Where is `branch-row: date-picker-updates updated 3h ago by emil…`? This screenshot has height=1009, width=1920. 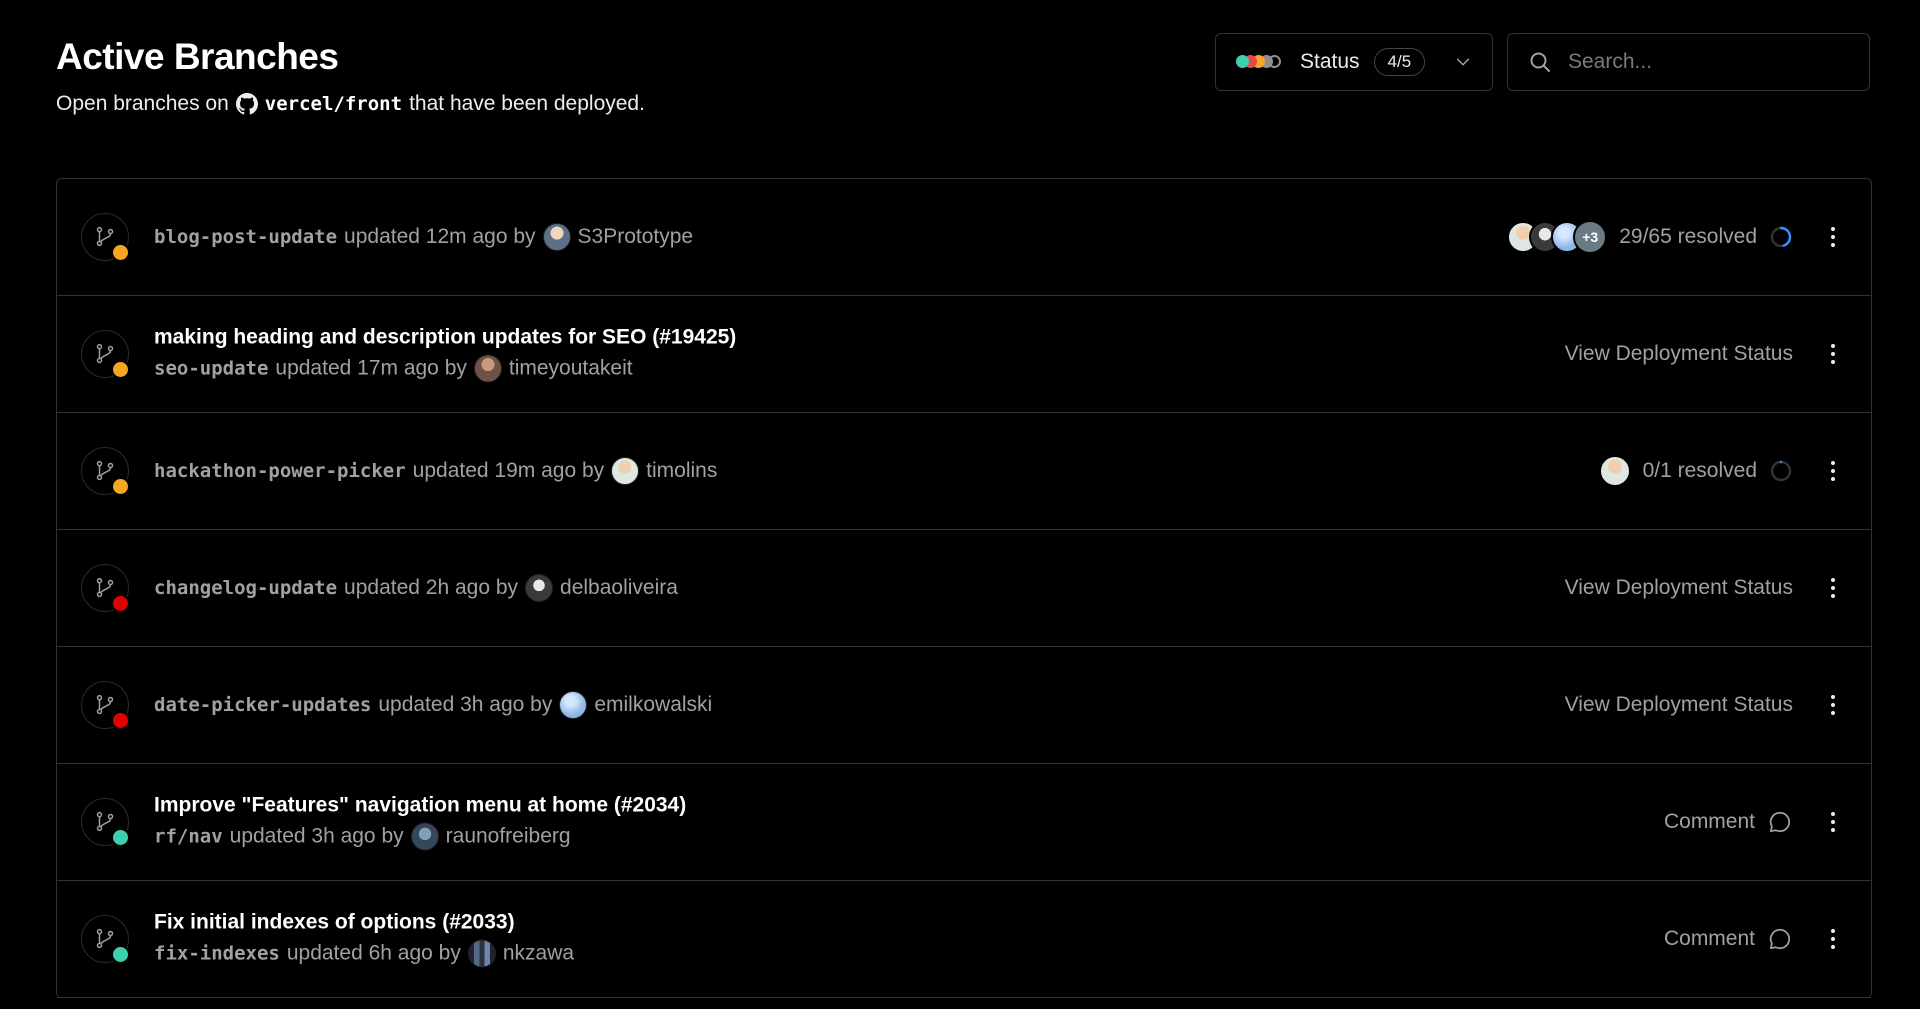
branch-row: date-picker-updates updated 3h ago by emil… is located at coordinates (964, 705).